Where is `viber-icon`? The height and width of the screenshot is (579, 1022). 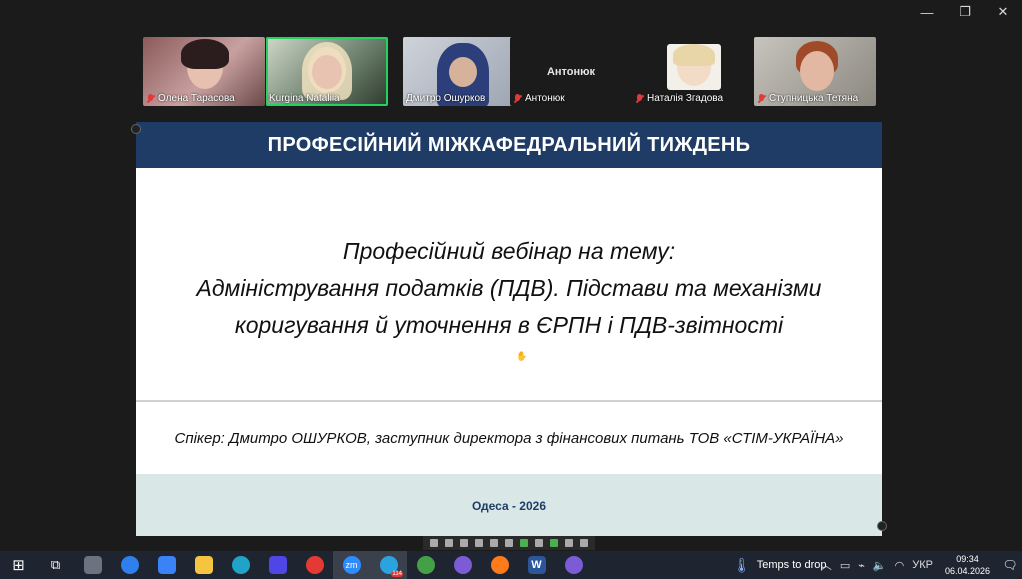
viber-icon is located at coordinates (462, 565).